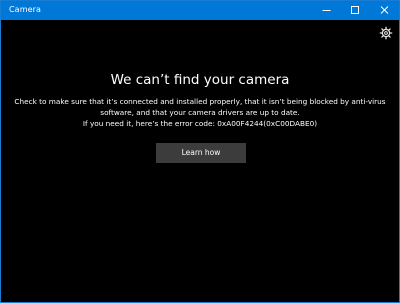  I want to click on maximize-icon, so click(355, 10).